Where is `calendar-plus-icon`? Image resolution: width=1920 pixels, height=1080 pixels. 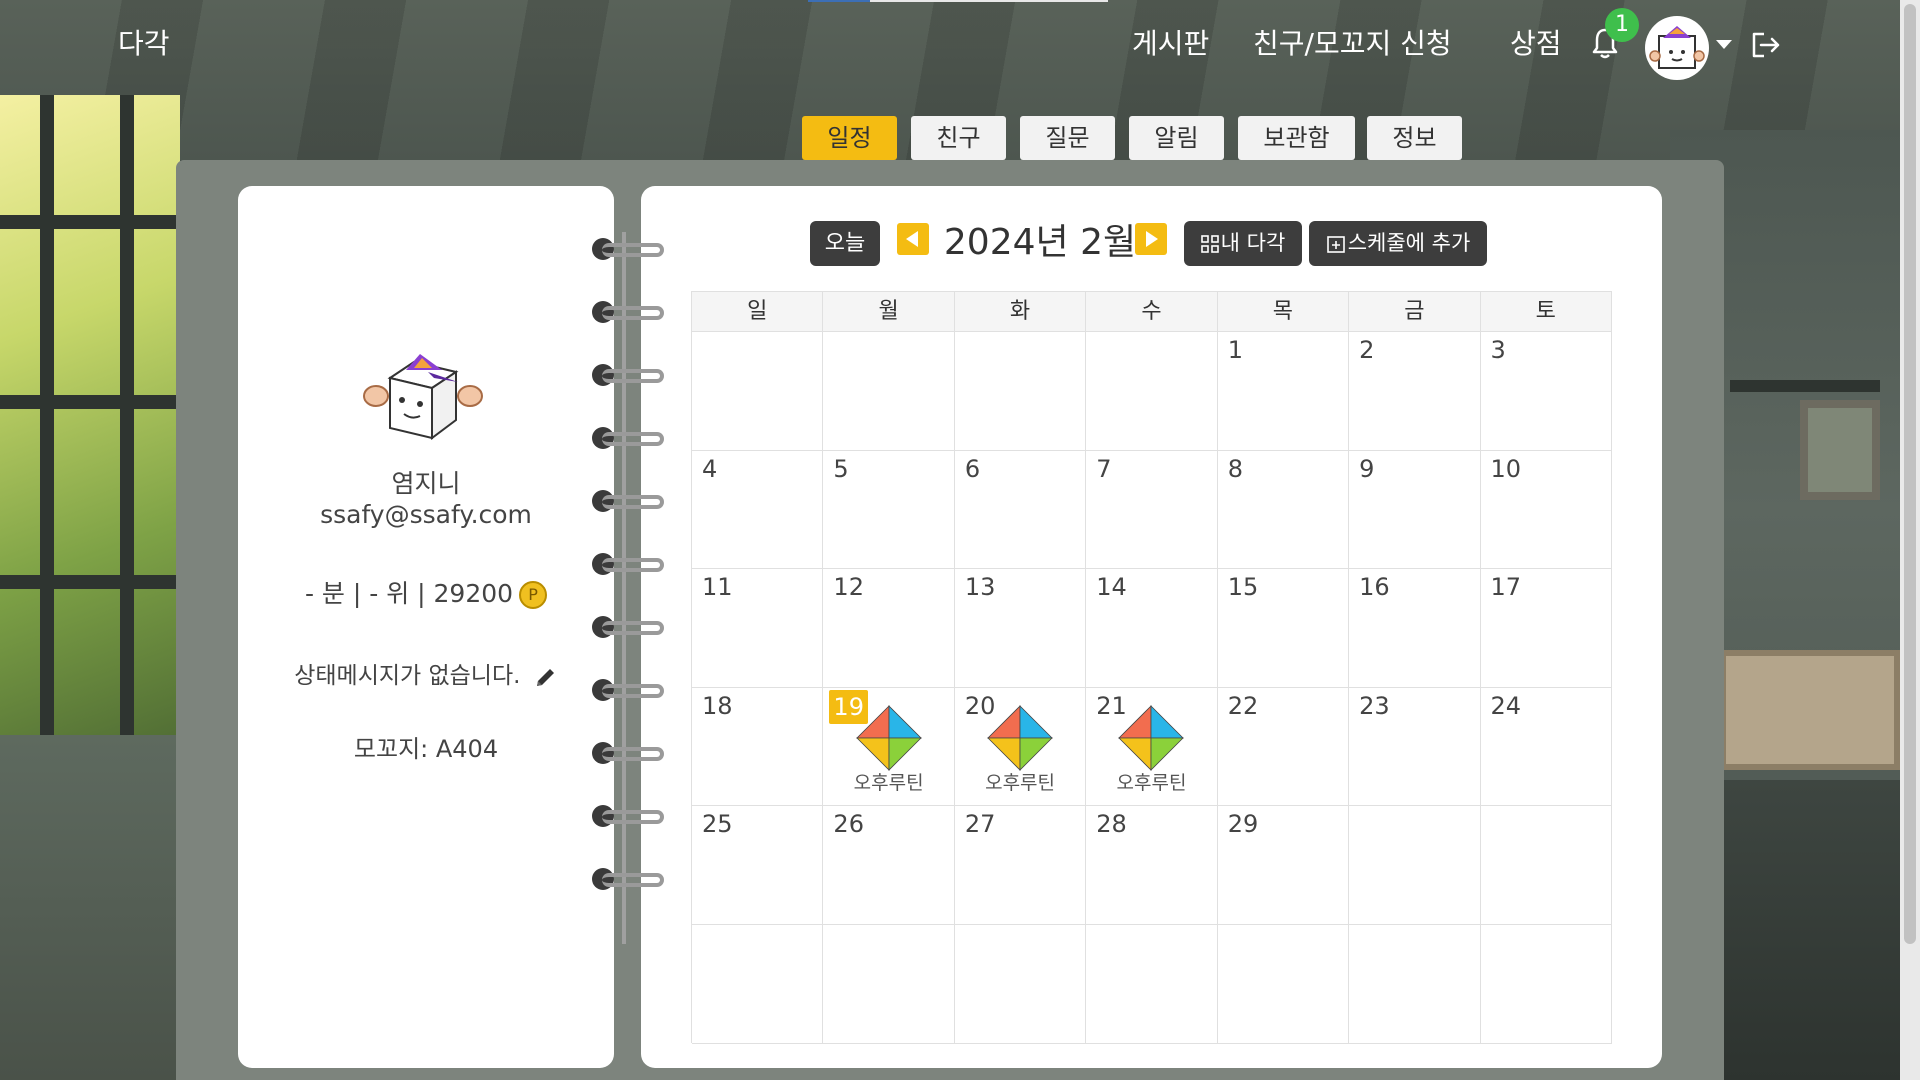
calendar-plus-icon is located at coordinates (1335, 244).